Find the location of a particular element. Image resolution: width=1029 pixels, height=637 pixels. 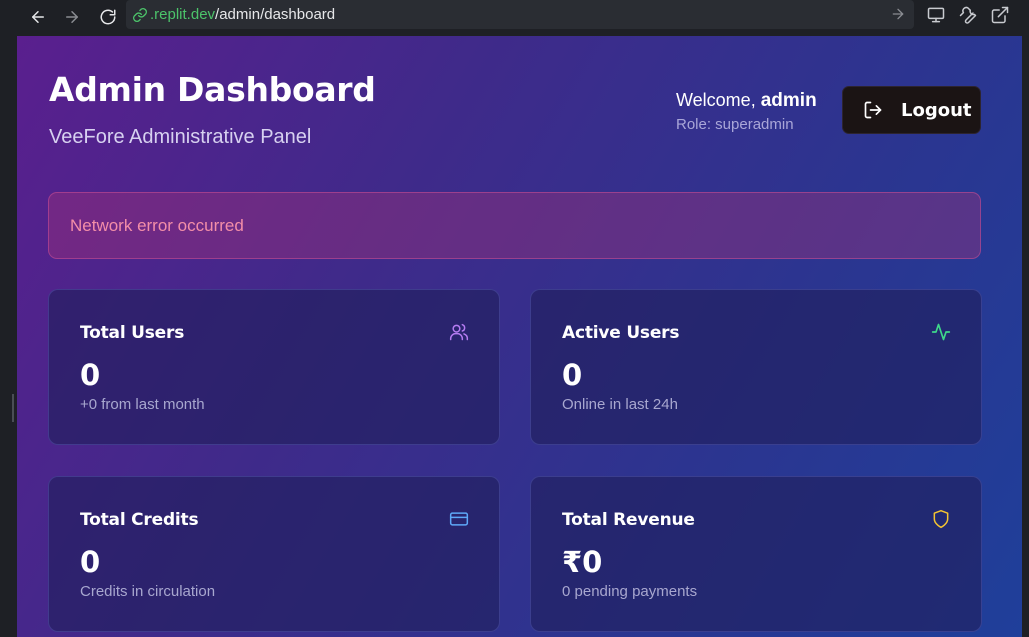

logout-button: Logout is located at coordinates (911, 110).